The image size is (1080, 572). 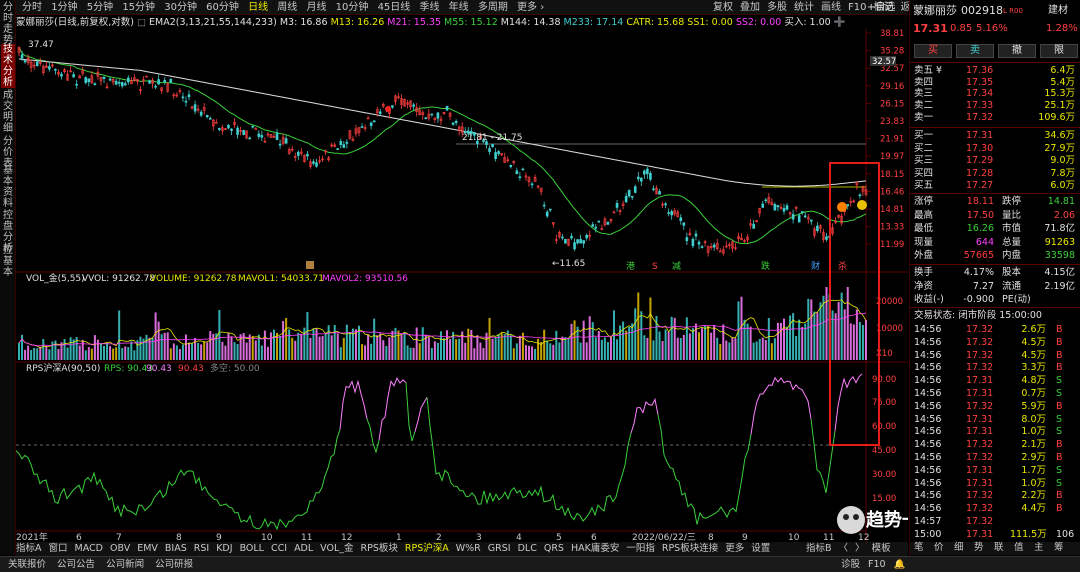 I want to click on indicator-tab-control: 模板, so click(x=881, y=548).